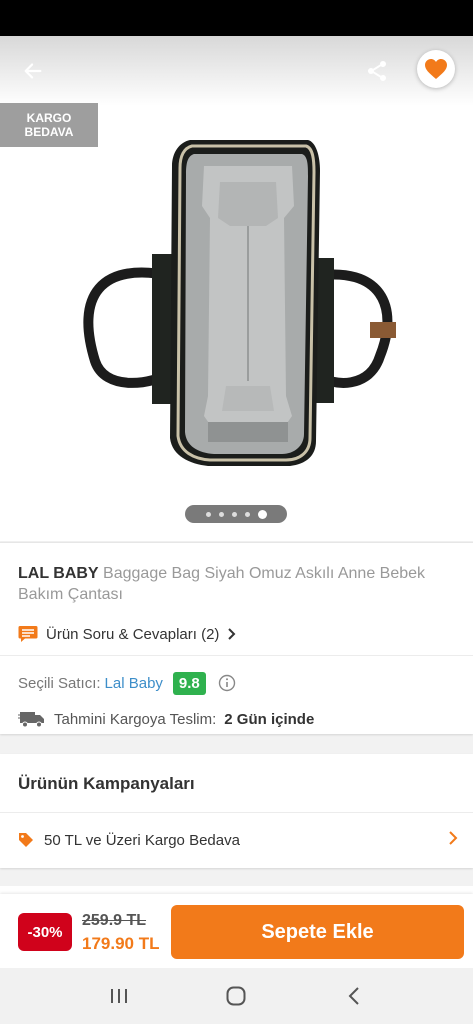 The image size is (473, 1024). I want to click on recent-apps-icon, so click(118, 996).